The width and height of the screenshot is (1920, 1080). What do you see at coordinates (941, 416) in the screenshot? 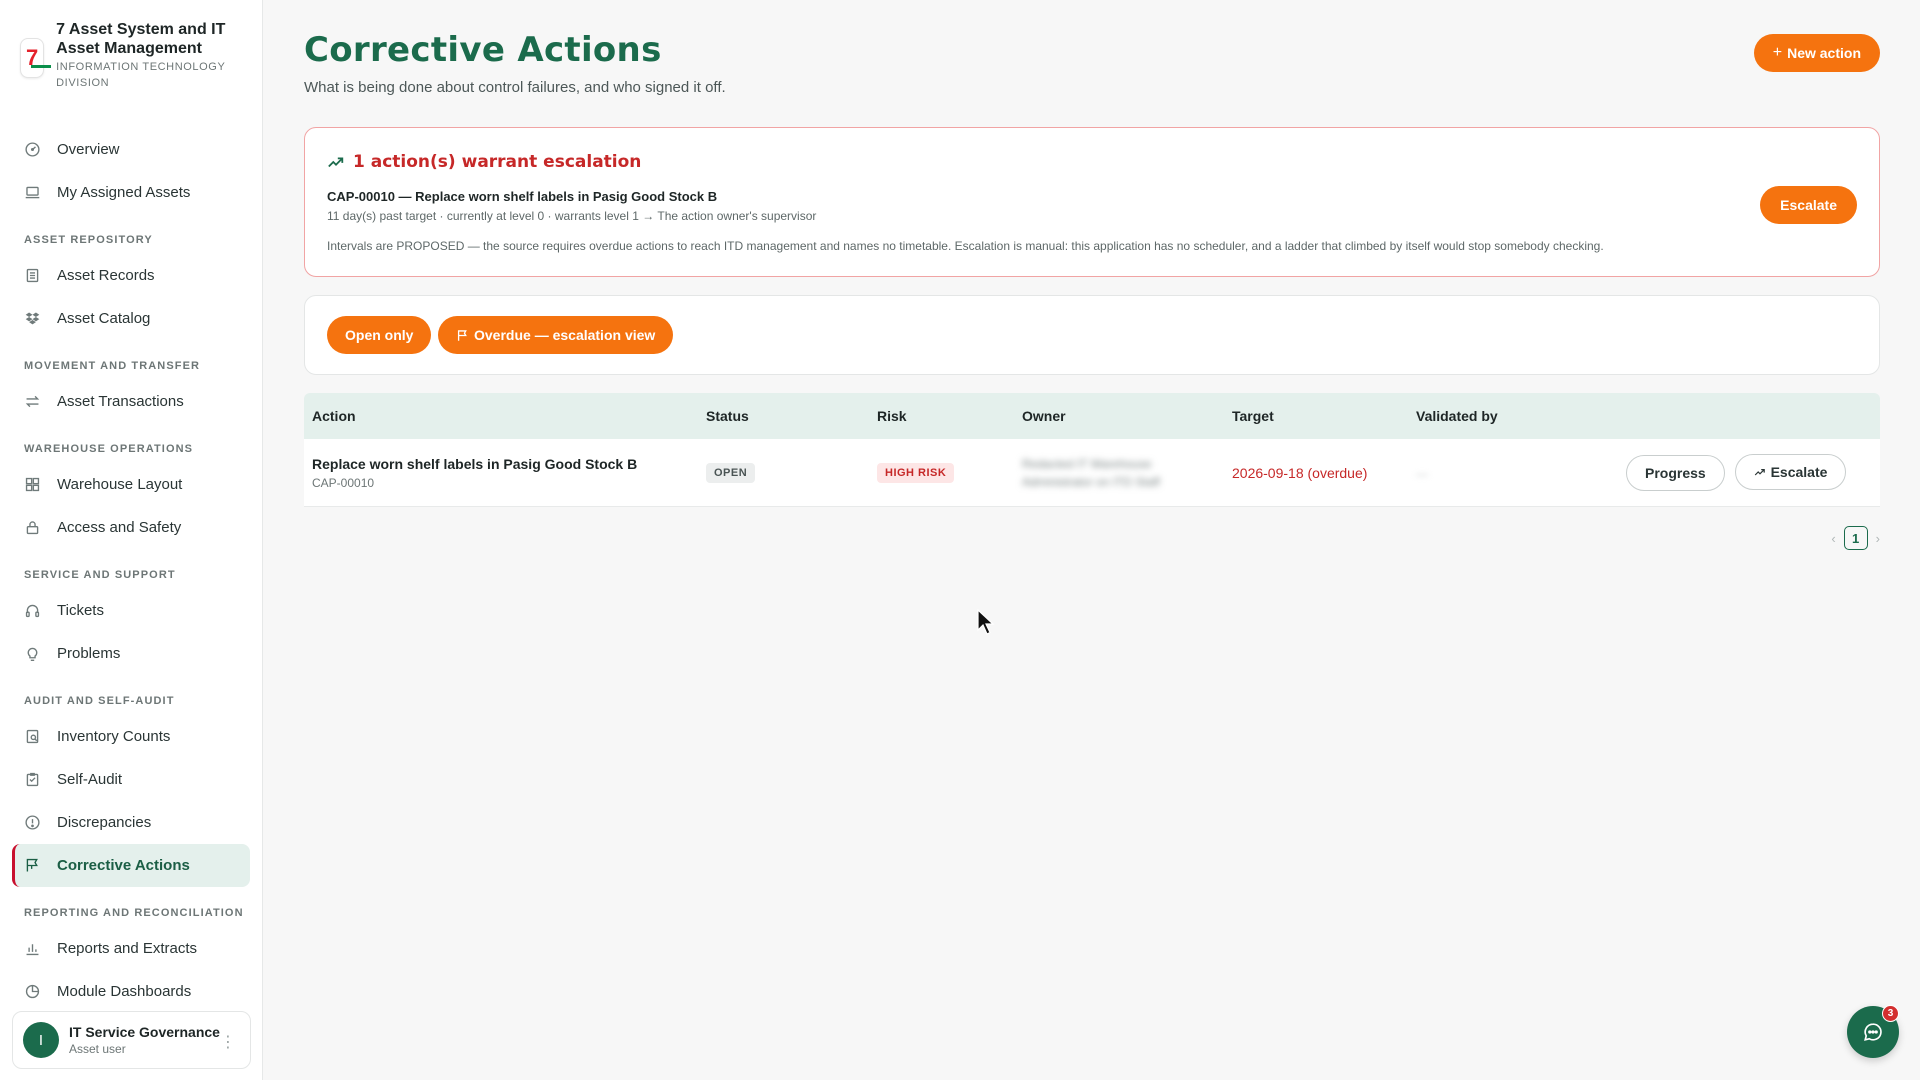
I see `column-header-risk: Risk` at bounding box center [941, 416].